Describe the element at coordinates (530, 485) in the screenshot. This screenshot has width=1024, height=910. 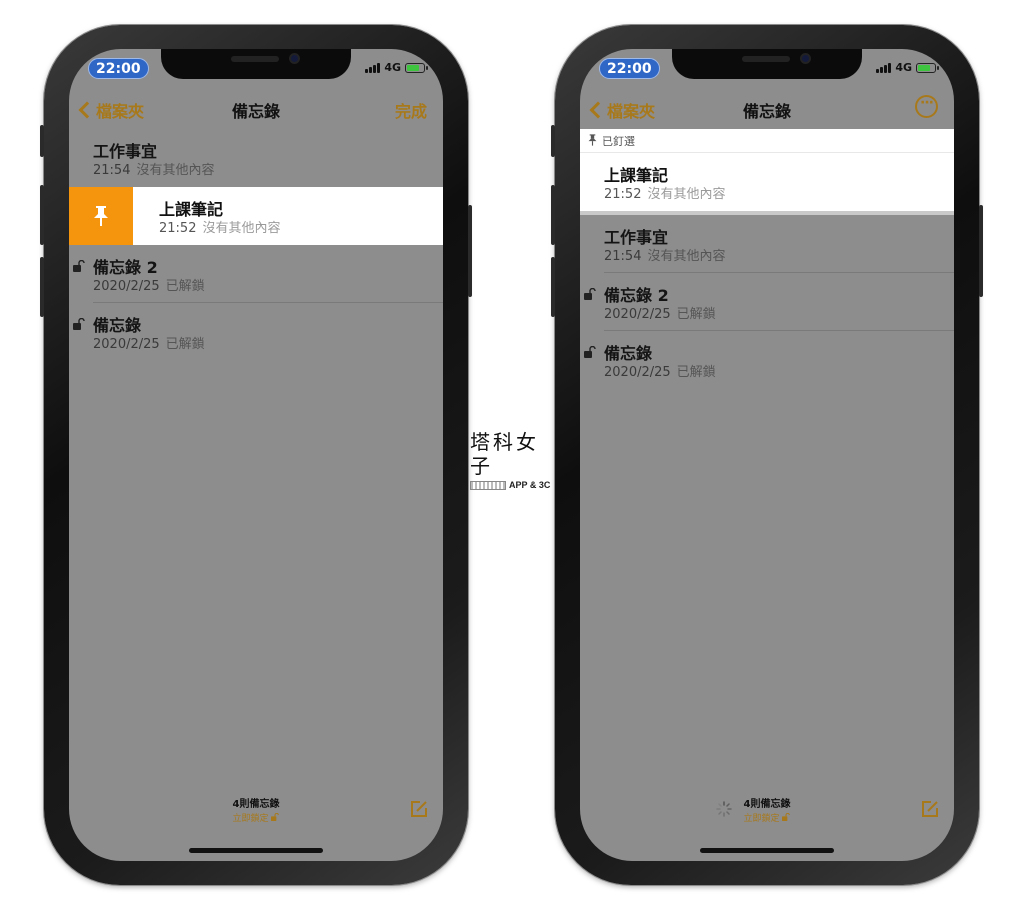
I see `watermark-tag: APP & 3C` at that location.